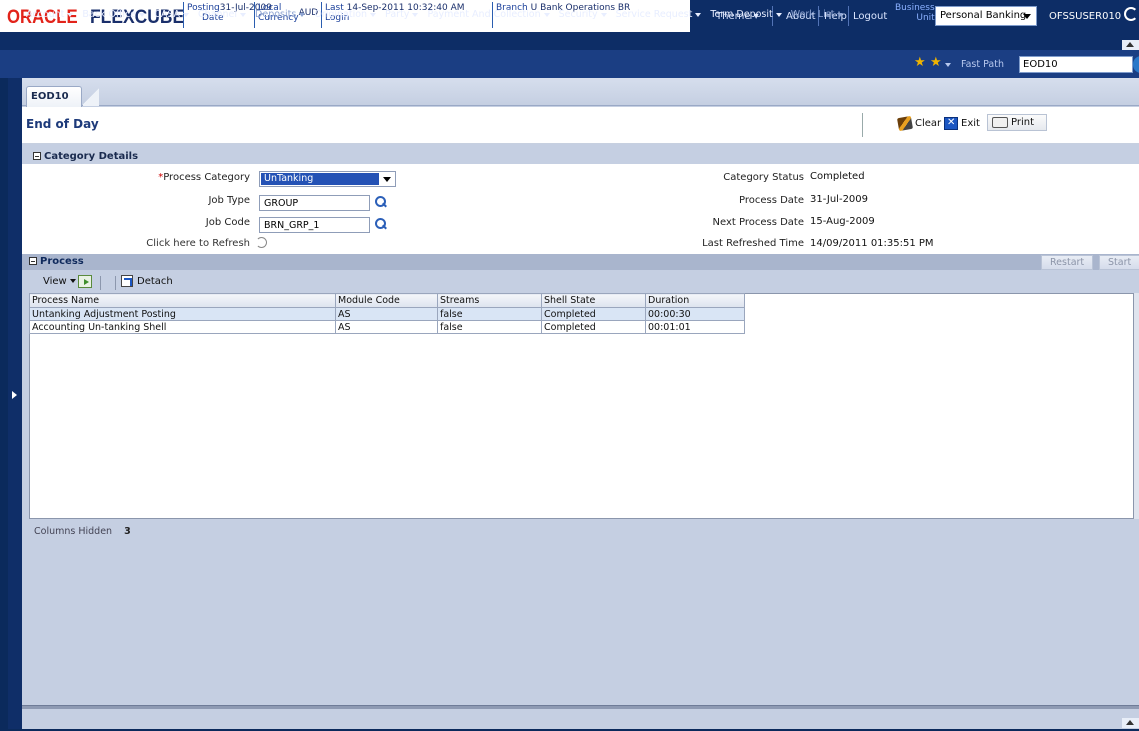 This screenshot has height=731, width=1139. Describe the element at coordinates (872, 243) in the screenshot. I see `last-refreshed-value: 14/09/2011 01:35:51 PM` at that location.